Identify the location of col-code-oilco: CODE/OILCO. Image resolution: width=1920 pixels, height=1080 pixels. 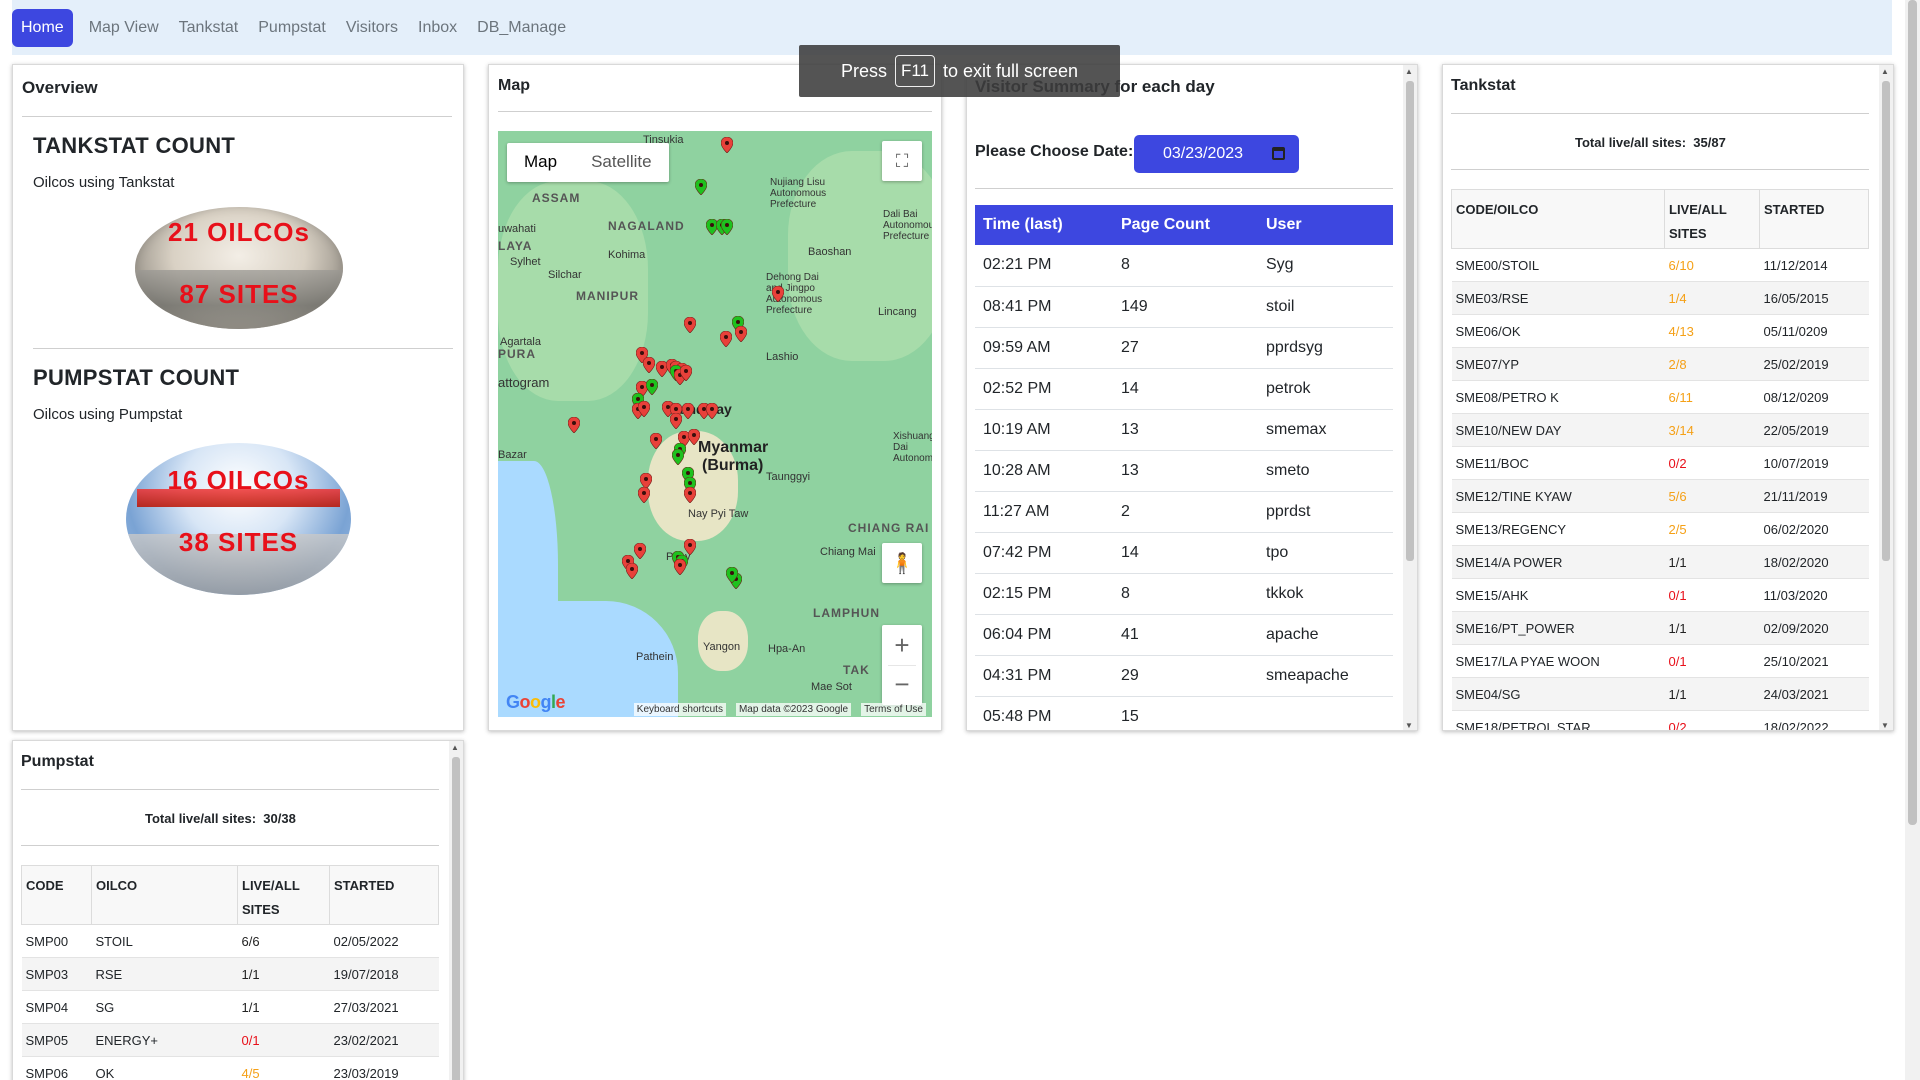
(1558, 219).